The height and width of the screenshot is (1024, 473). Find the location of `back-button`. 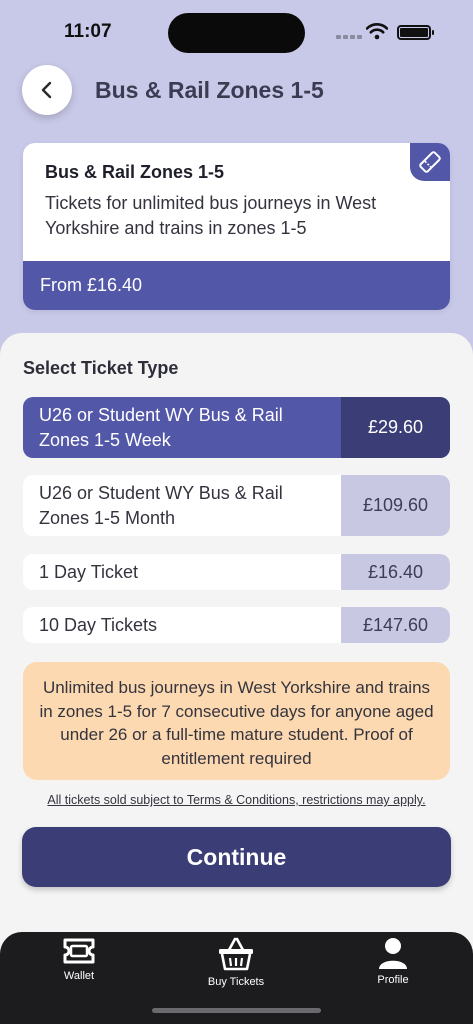

back-button is located at coordinates (47, 90).